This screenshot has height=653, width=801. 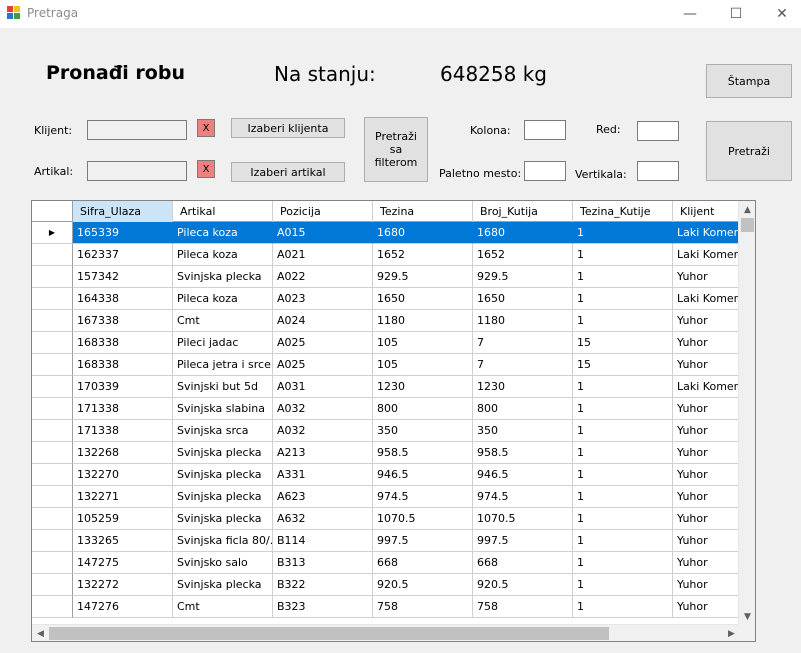 I want to click on pozicija-cell: B322, so click(x=323, y=585).